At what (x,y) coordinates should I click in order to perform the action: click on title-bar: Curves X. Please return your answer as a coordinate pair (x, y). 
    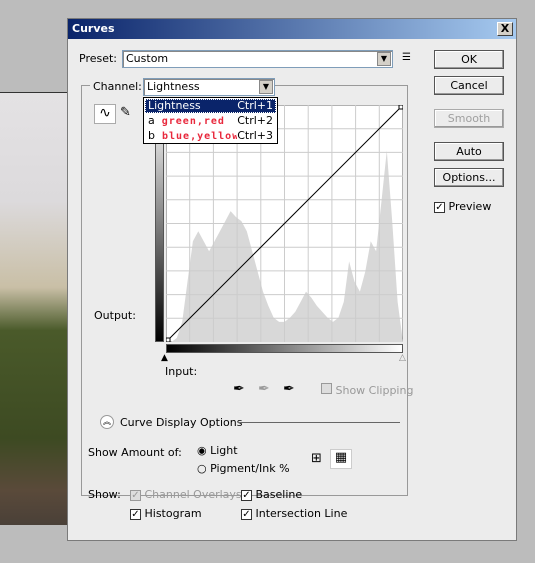
    Looking at the image, I should click on (292, 29).